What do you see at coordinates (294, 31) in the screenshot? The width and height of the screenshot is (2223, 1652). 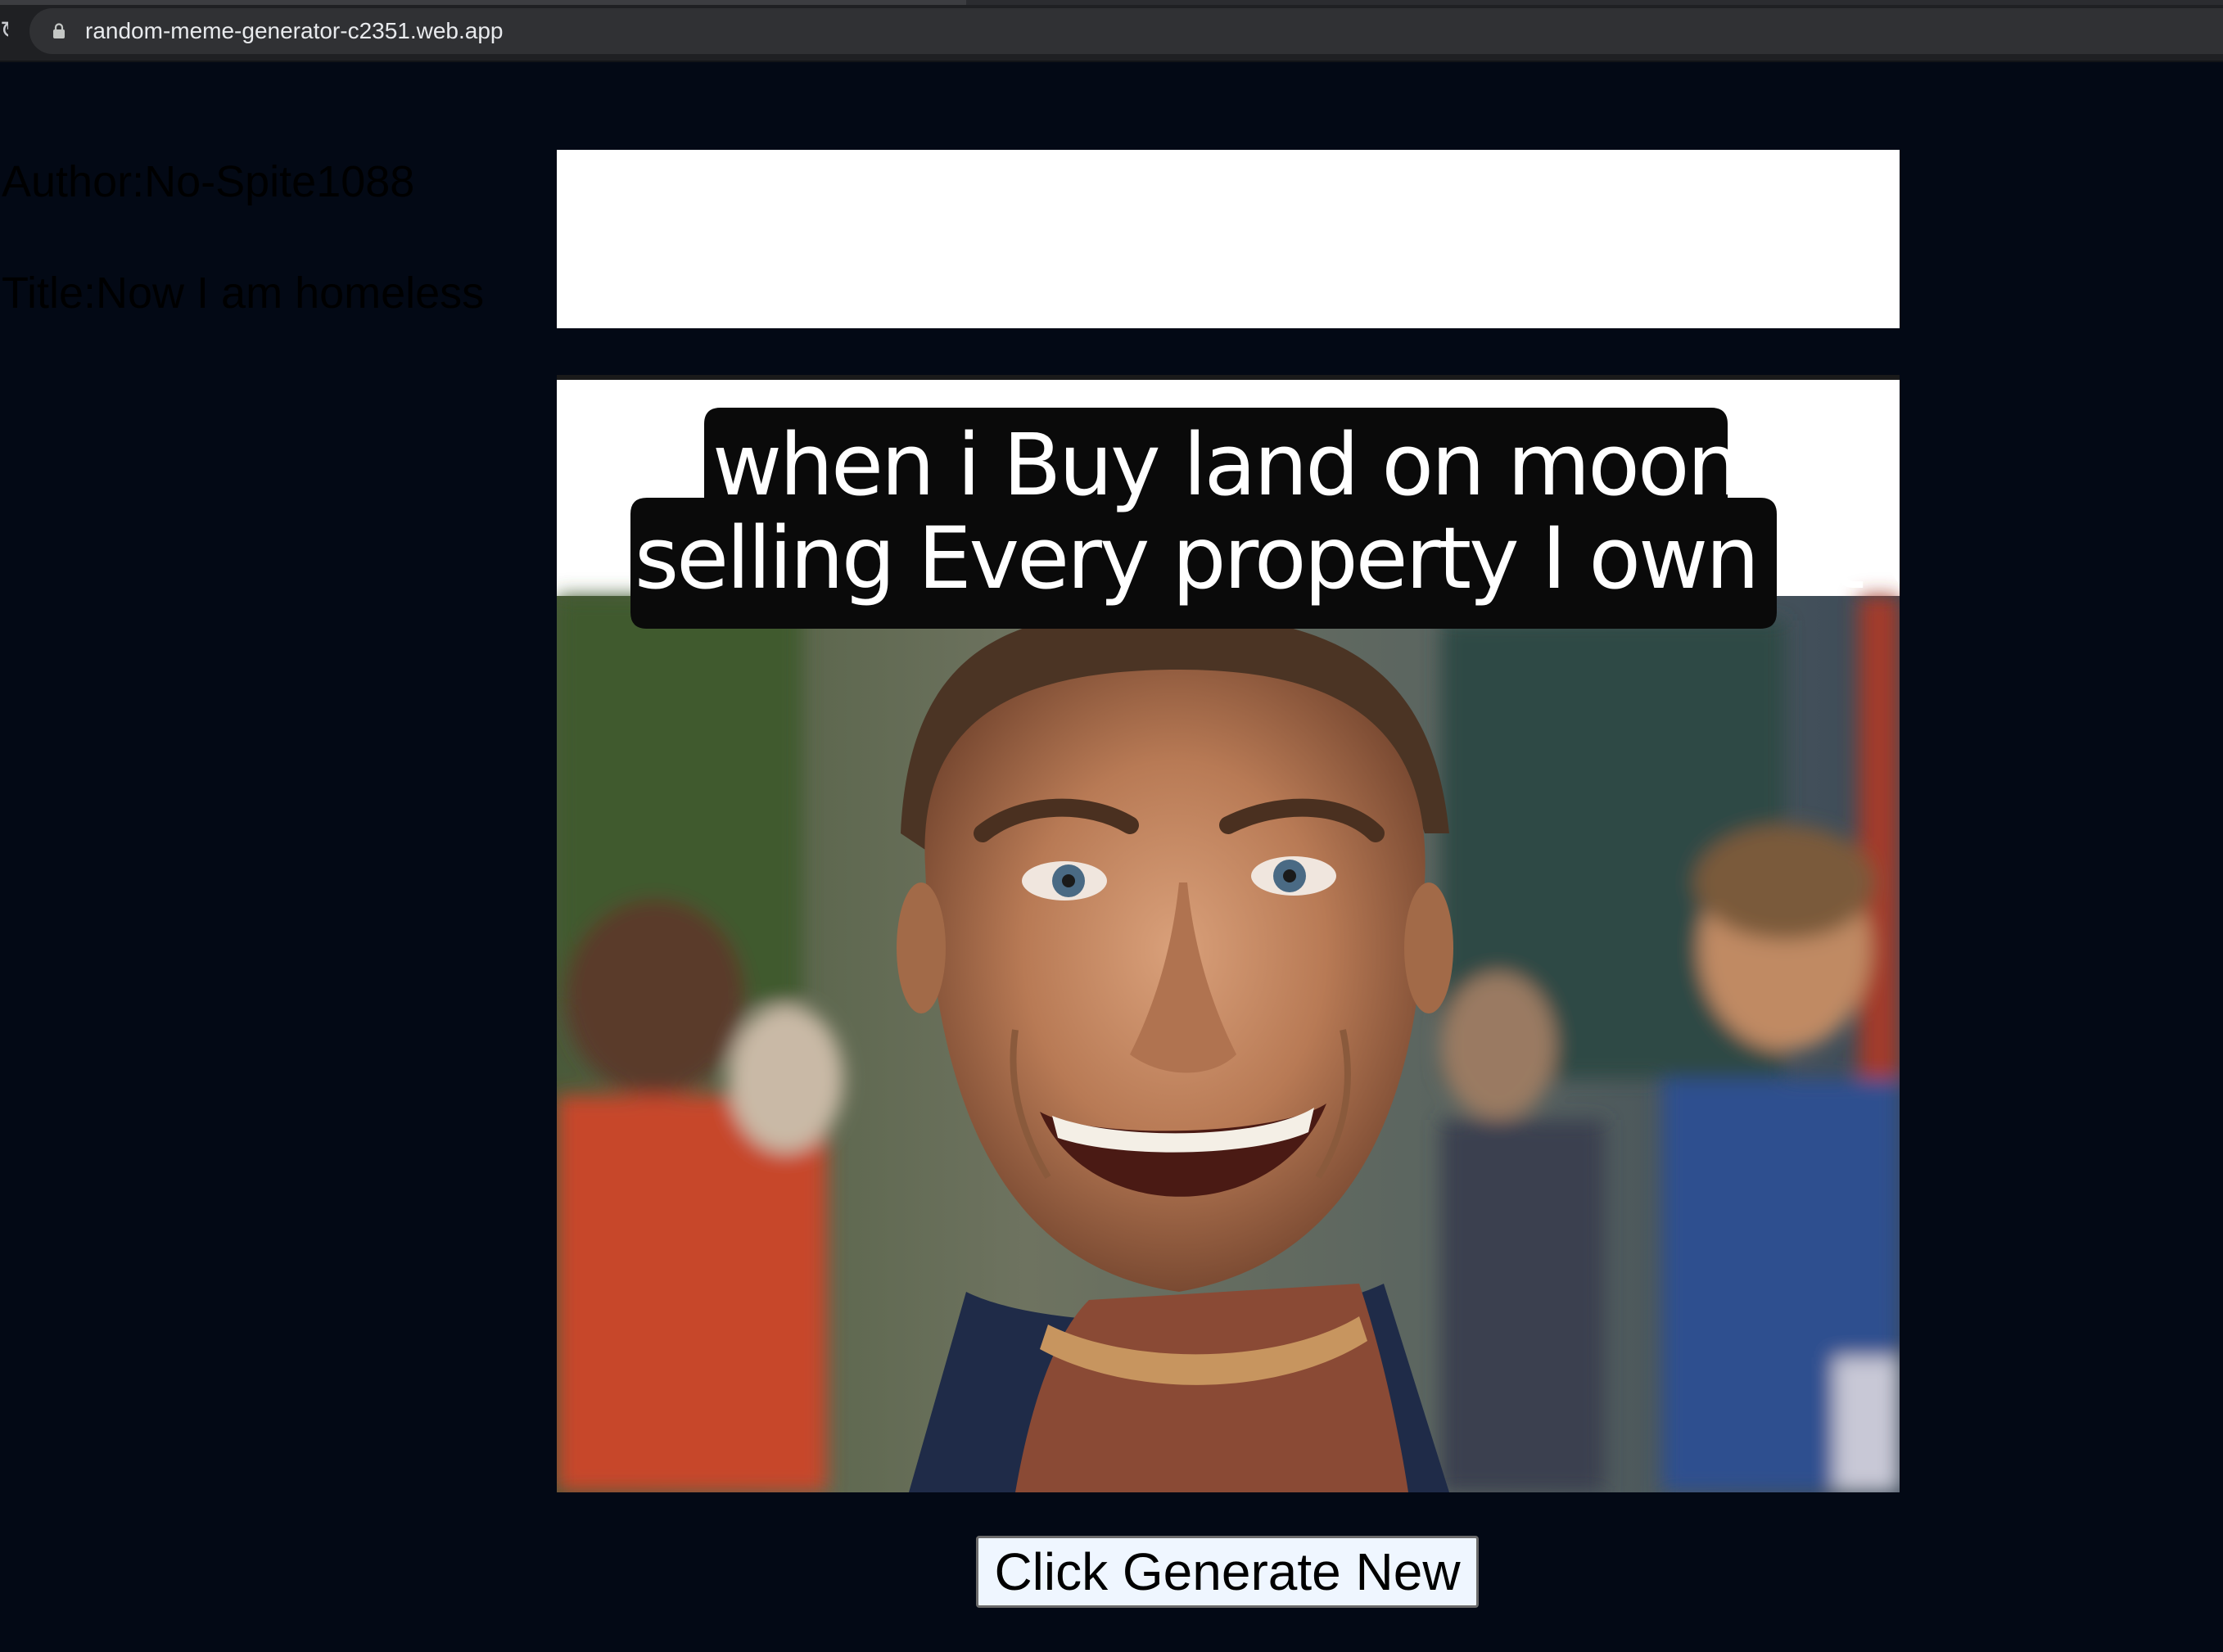 I see `url-text: random-meme-generator-c2351.web.app` at bounding box center [294, 31].